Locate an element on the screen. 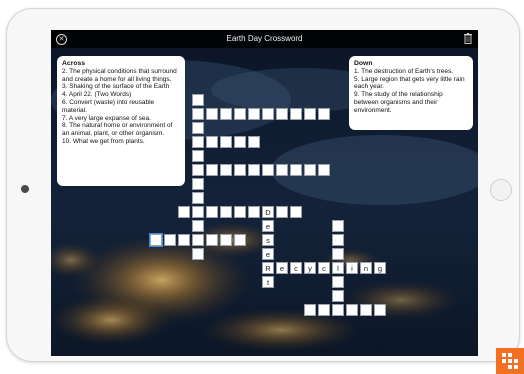 The image size is (524, 374). across-heading: Across is located at coordinates (74, 63).